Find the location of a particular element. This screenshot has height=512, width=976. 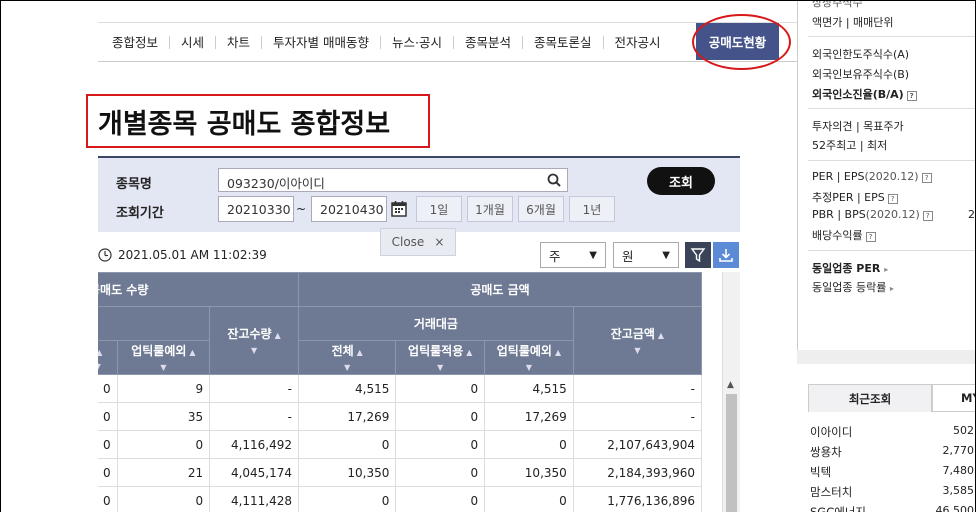

est-per-label: 추정PER | EPS? is located at coordinates (855, 197).